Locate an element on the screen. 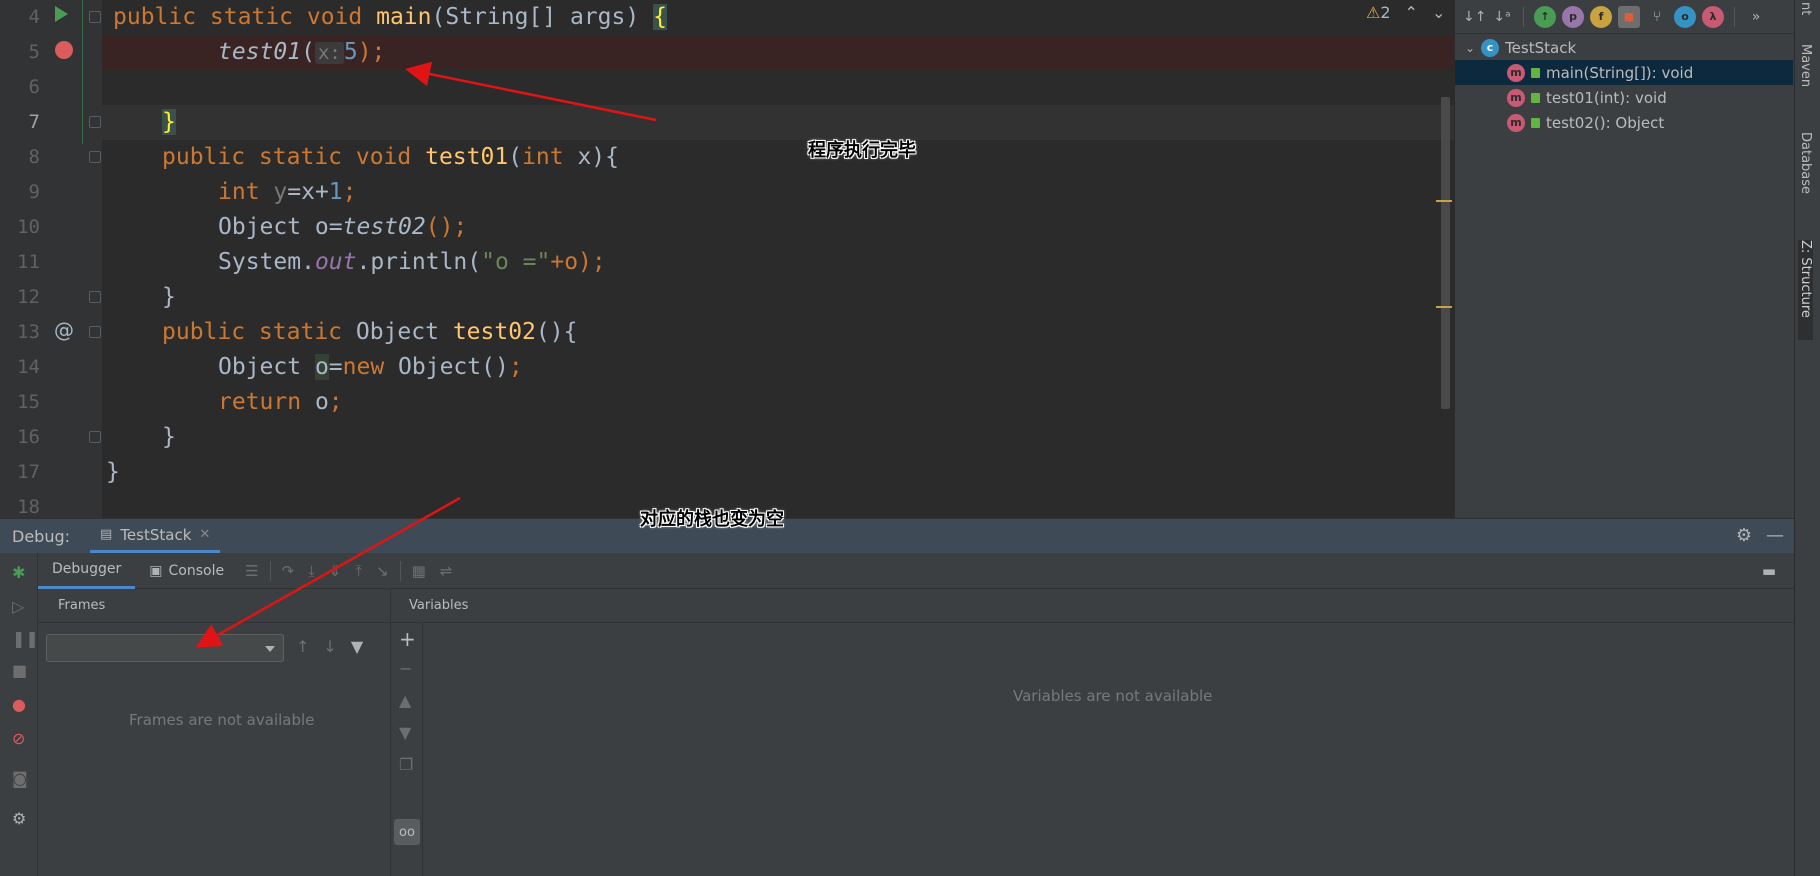 The image size is (1820, 876). debug-bug-icon: ✱ is located at coordinates (18, 572).